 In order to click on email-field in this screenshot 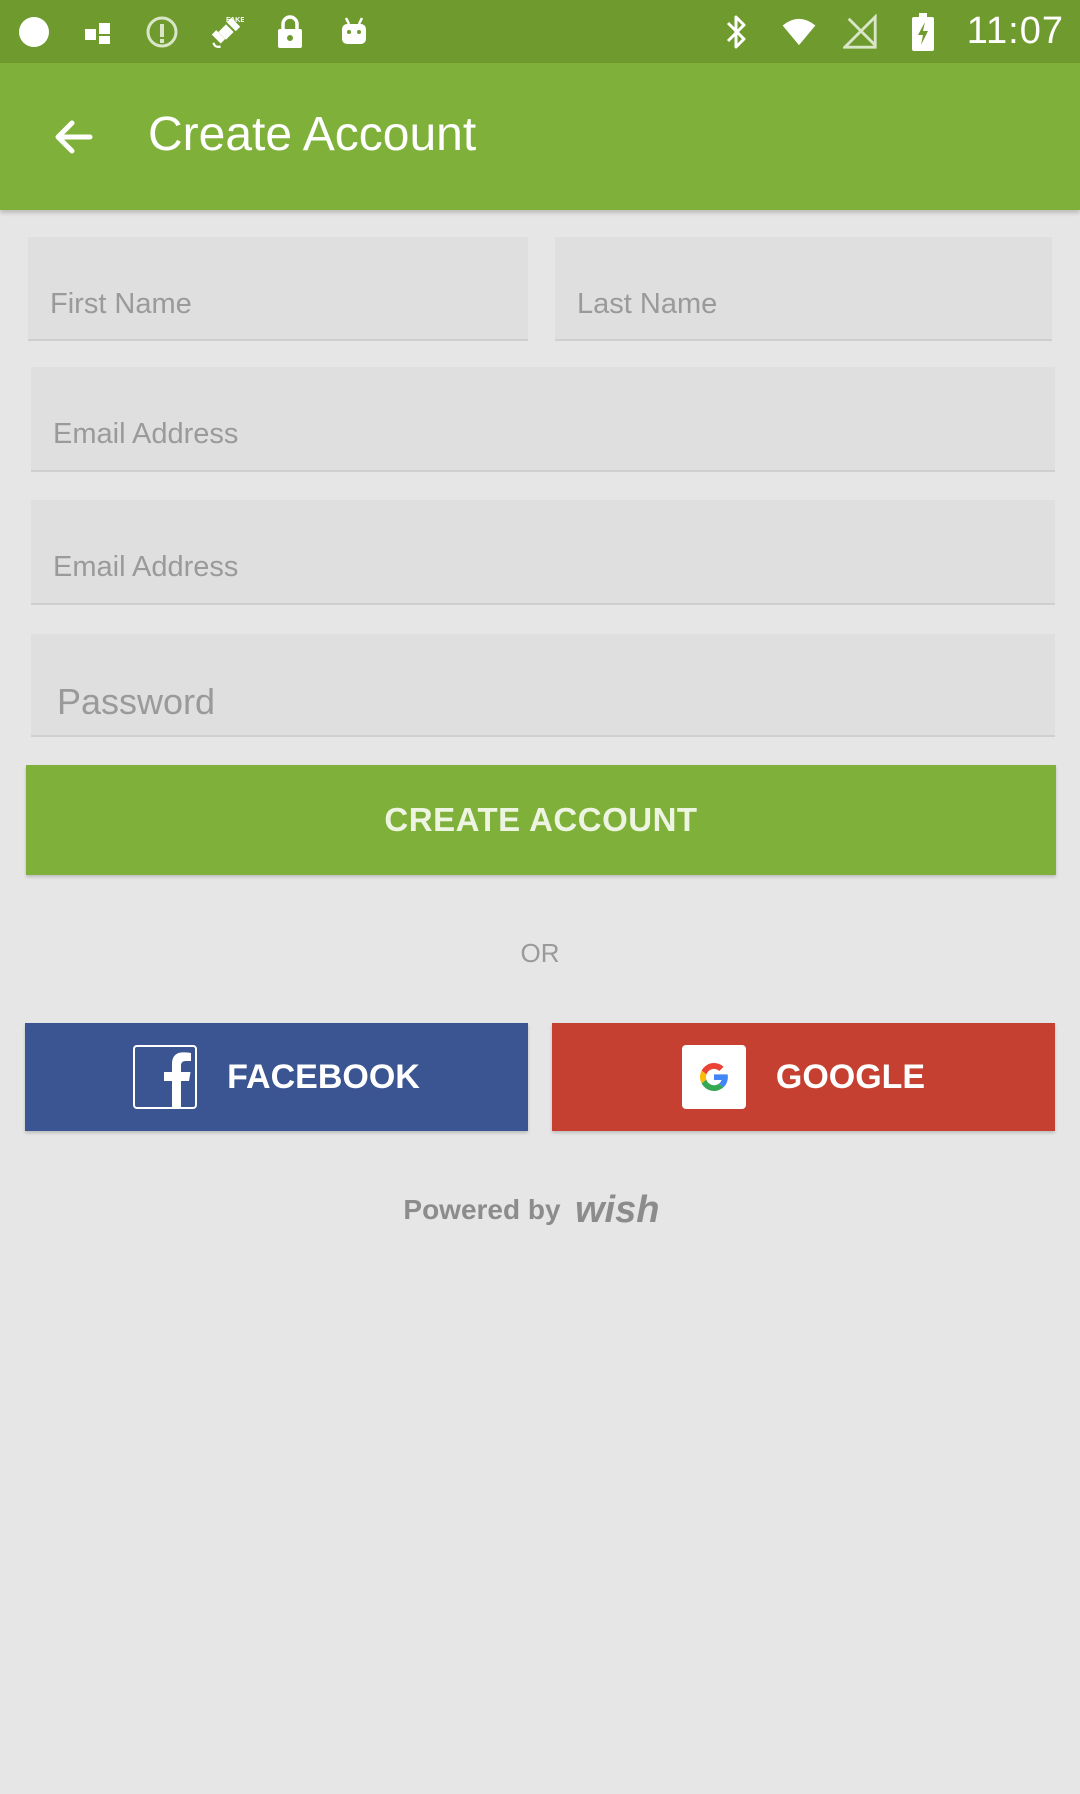, I will do `click(543, 418)`.